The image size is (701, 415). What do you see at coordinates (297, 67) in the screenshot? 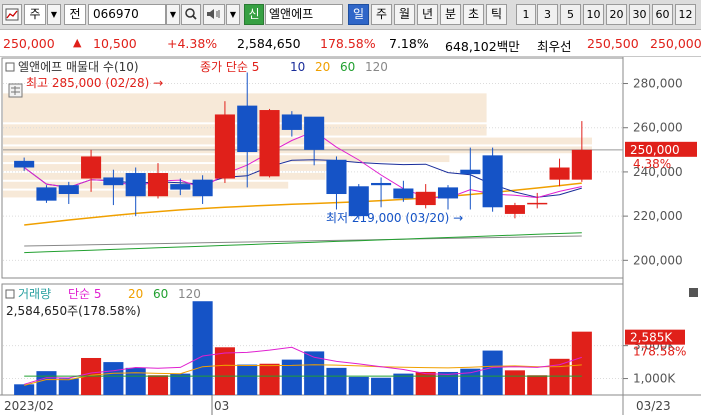
I see `price-legend-ma-10: 10` at bounding box center [297, 67].